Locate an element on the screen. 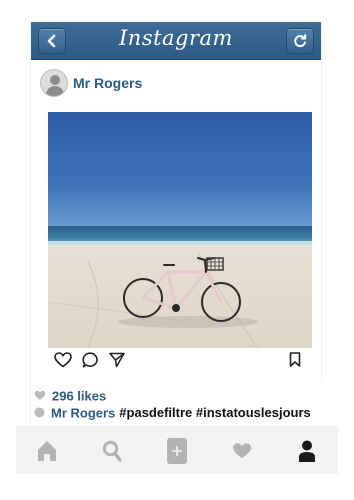 Image resolution: width=354 pixels, height=500 pixels. caption-row: Mr Rogers #pasdefiltre #instatouslesjours is located at coordinates (172, 412).